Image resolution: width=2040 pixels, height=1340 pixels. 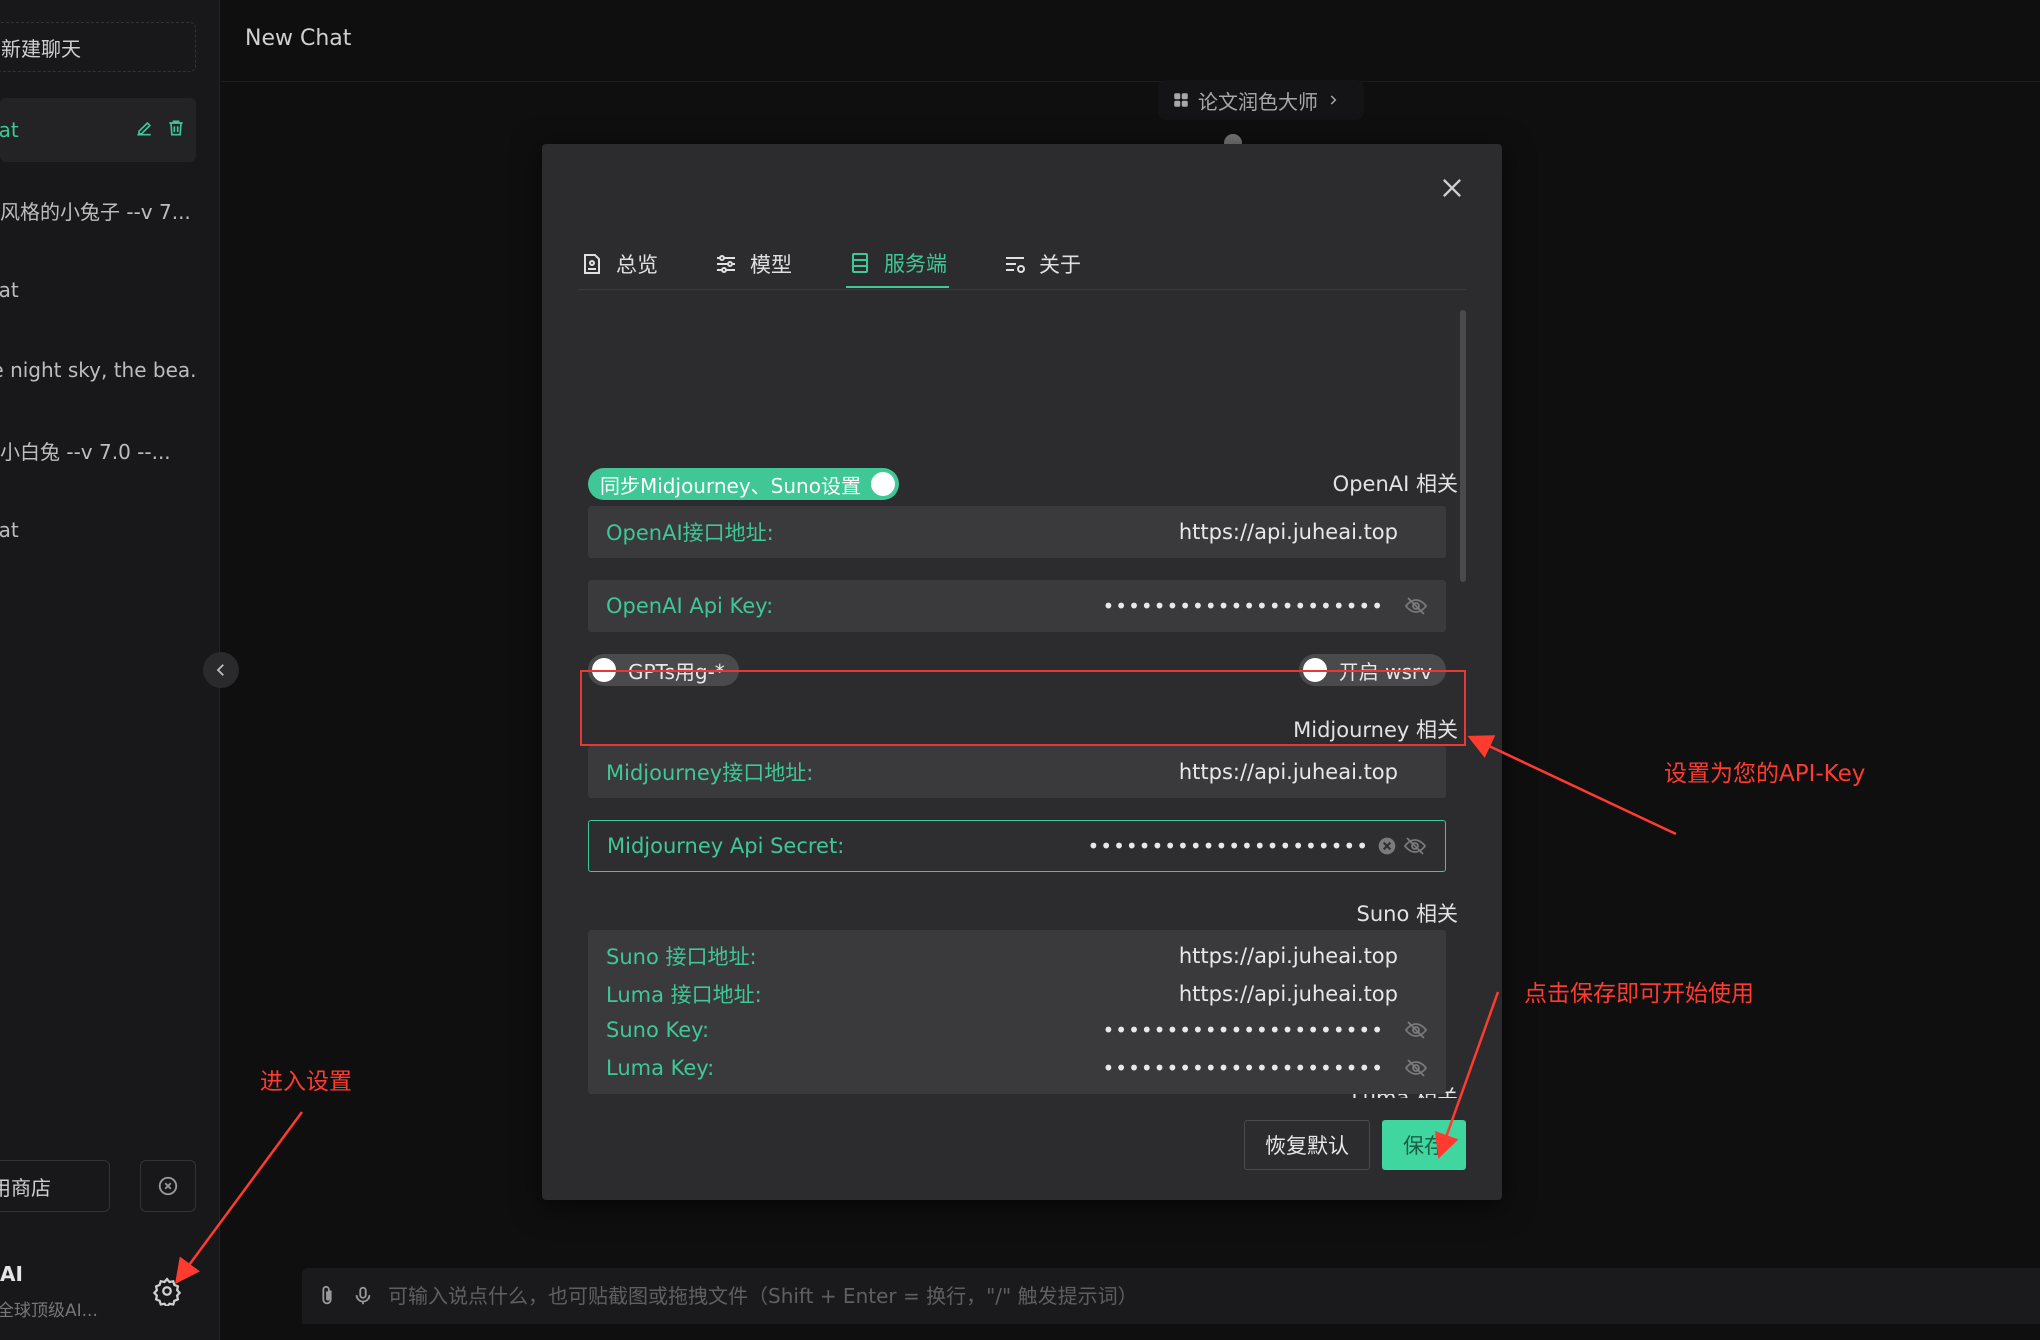 I want to click on new-chat-button: 新建聊天, so click(x=98, y=47).